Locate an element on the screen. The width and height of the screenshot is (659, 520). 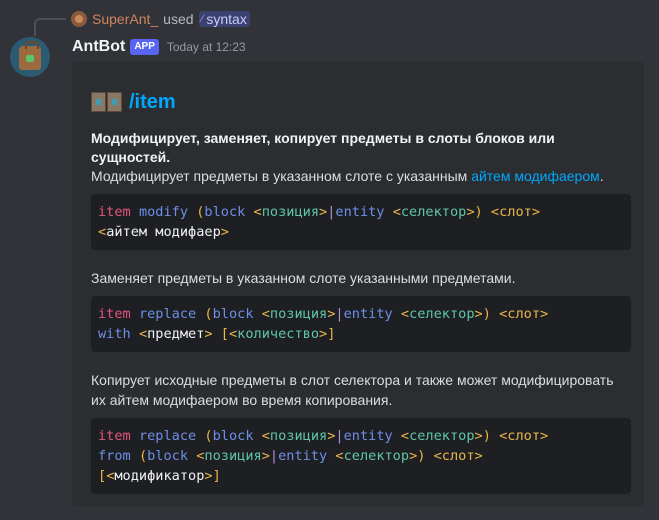
backpack-icon is located at coordinates (30, 55).